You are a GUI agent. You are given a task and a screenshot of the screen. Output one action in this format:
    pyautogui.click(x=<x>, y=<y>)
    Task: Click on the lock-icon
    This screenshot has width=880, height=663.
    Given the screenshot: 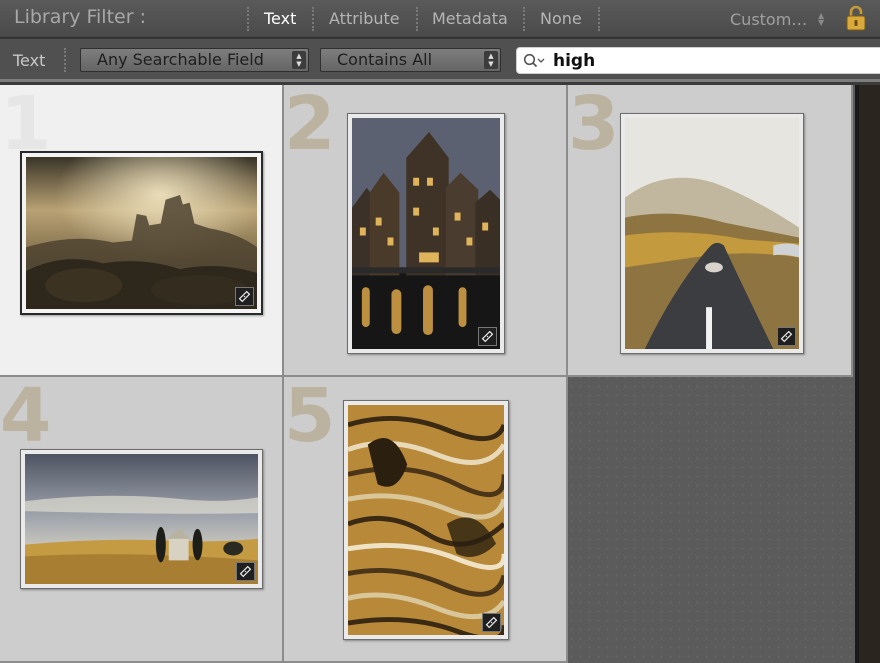 What is the action you would take?
    pyautogui.click(x=856, y=18)
    